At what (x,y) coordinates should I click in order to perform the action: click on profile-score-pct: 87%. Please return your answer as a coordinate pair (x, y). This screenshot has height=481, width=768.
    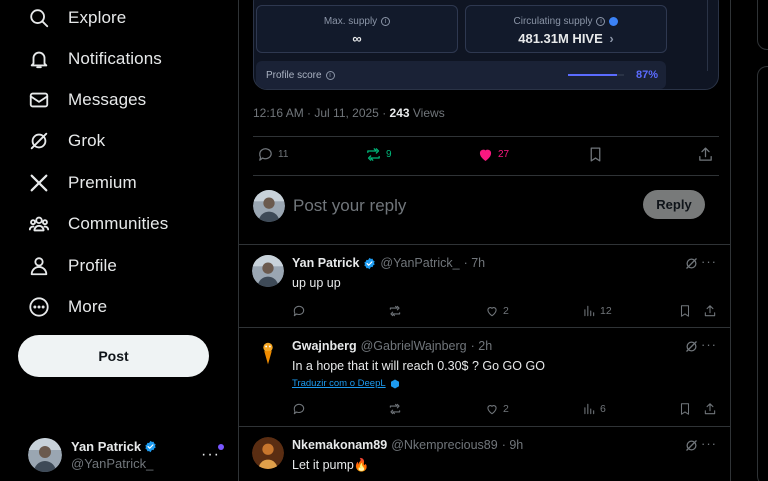
    Looking at the image, I should click on (646, 75).